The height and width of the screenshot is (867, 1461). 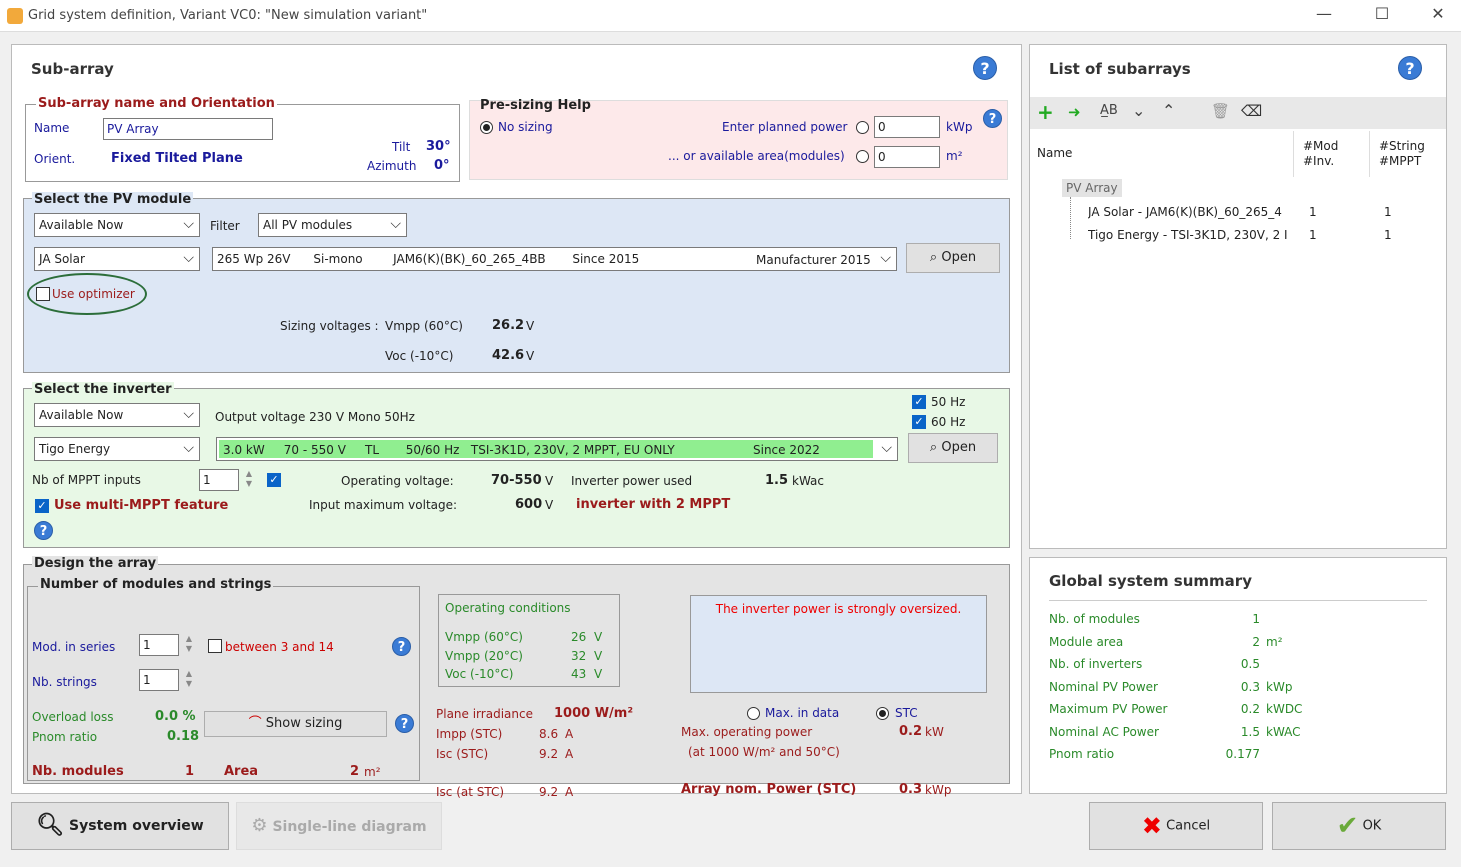 What do you see at coordinates (535, 105) in the screenshot?
I see `presizing-legend: Pre-sizing Help` at bounding box center [535, 105].